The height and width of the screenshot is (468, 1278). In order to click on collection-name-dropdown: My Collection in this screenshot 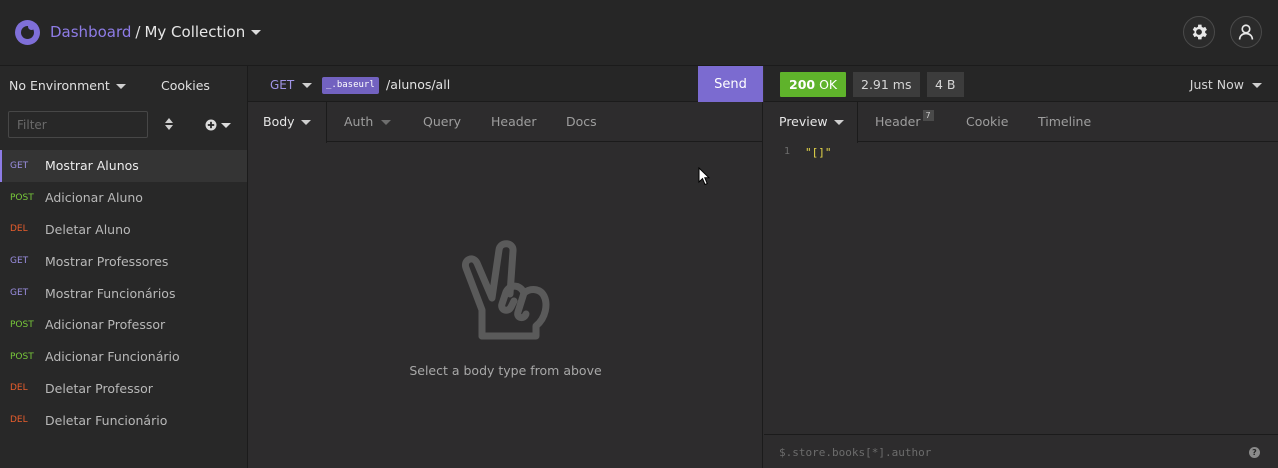, I will do `click(194, 32)`.